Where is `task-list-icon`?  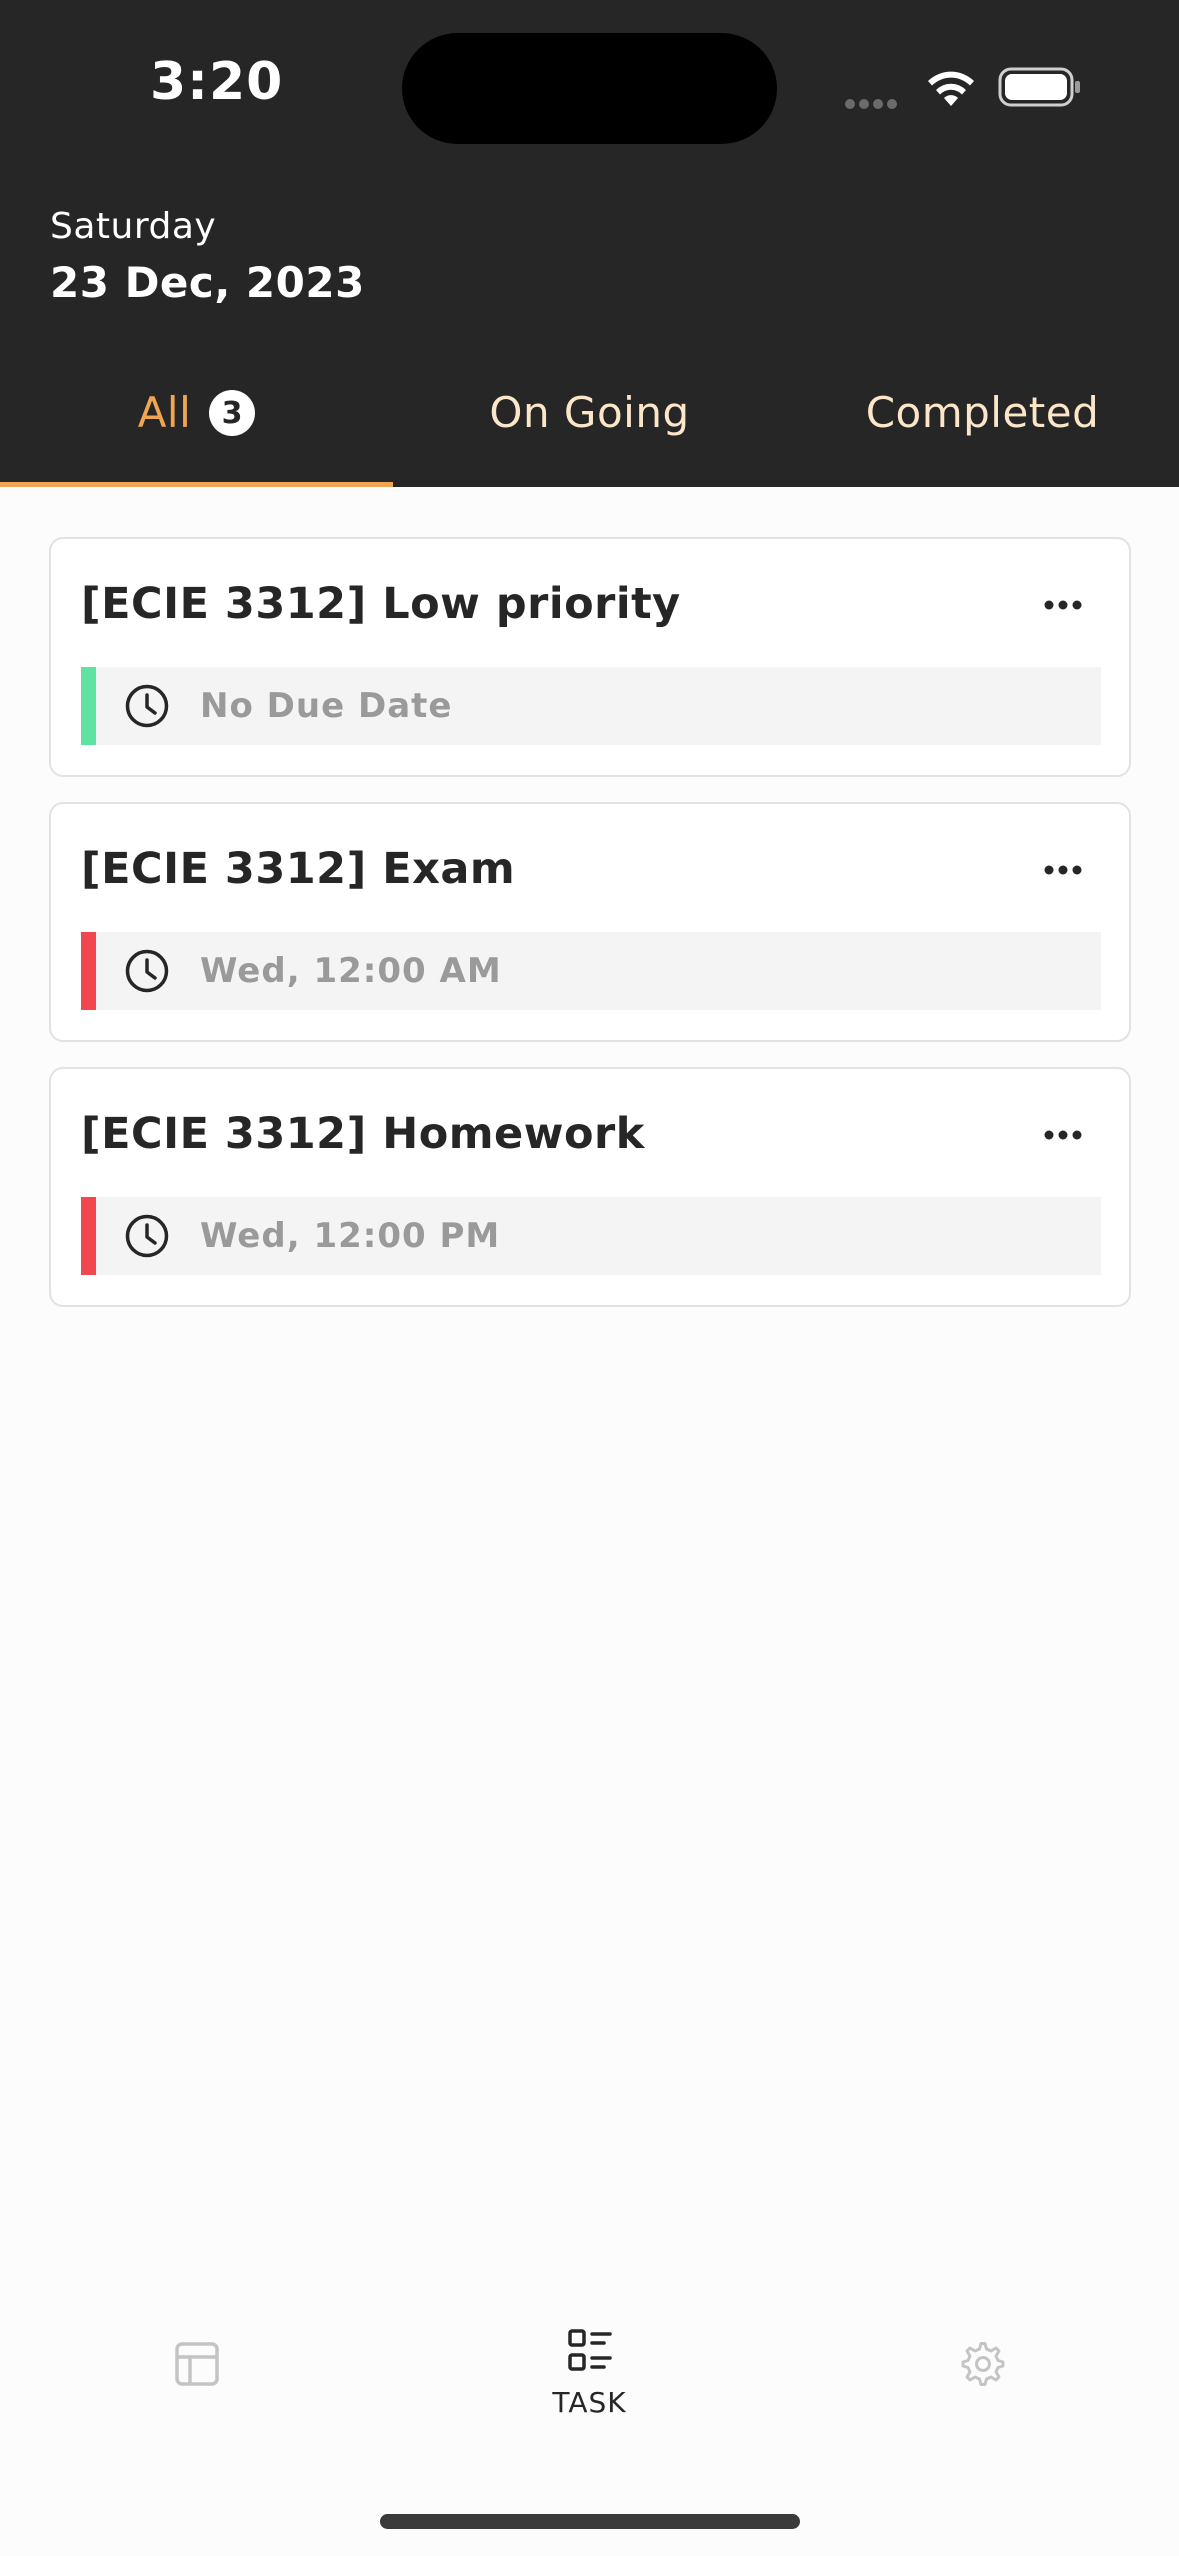 task-list-icon is located at coordinates (590, 2350).